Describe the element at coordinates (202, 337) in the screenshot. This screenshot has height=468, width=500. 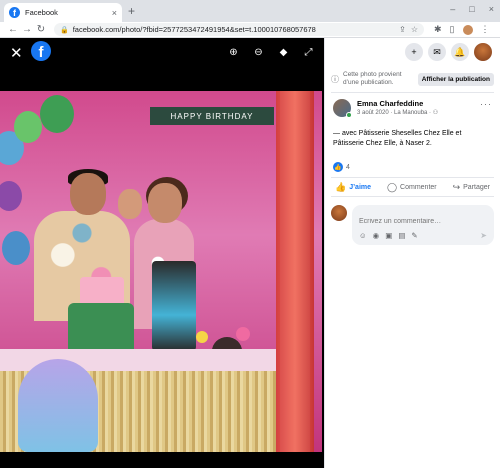
I see `flower-yellow` at that location.